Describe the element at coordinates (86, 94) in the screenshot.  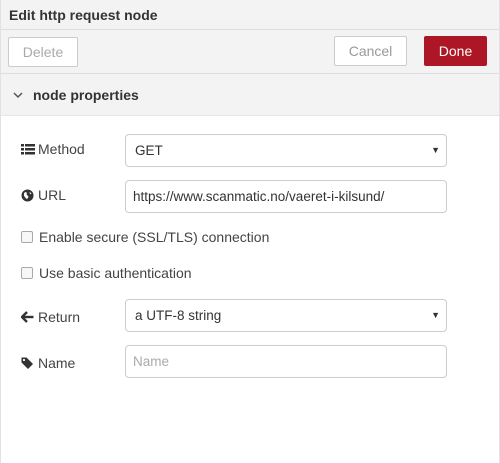
I see `section-title: node properties` at that location.